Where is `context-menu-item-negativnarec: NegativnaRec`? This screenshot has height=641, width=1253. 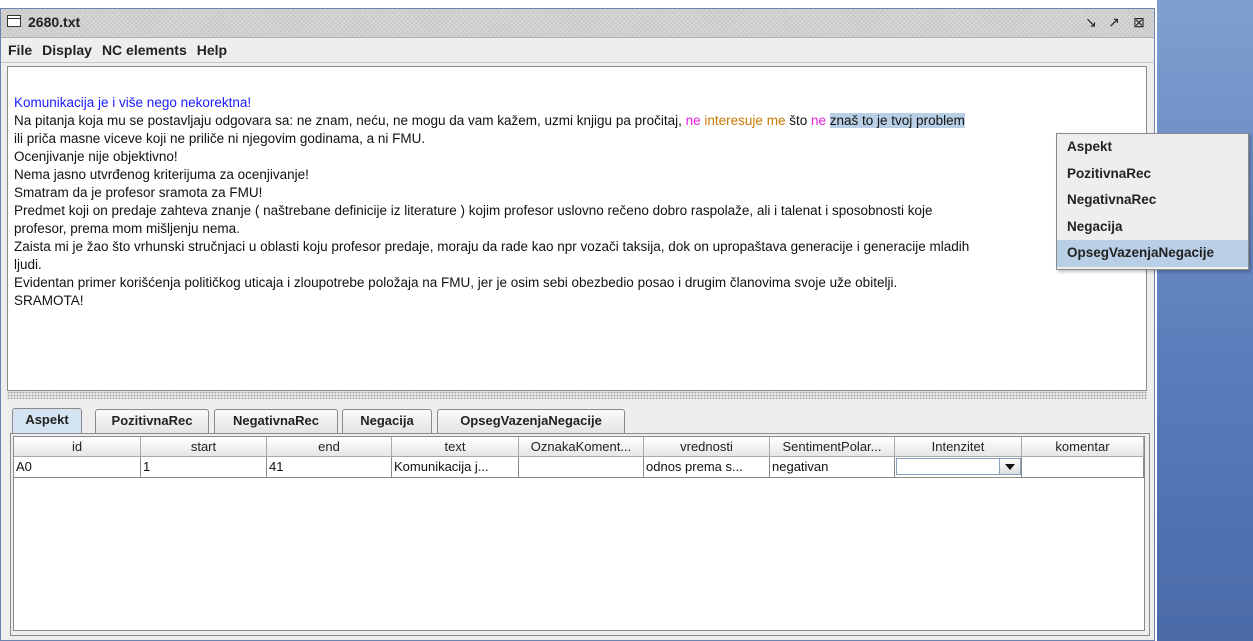
context-menu-item-negativnarec: NegativnaRec is located at coordinates (1152, 200).